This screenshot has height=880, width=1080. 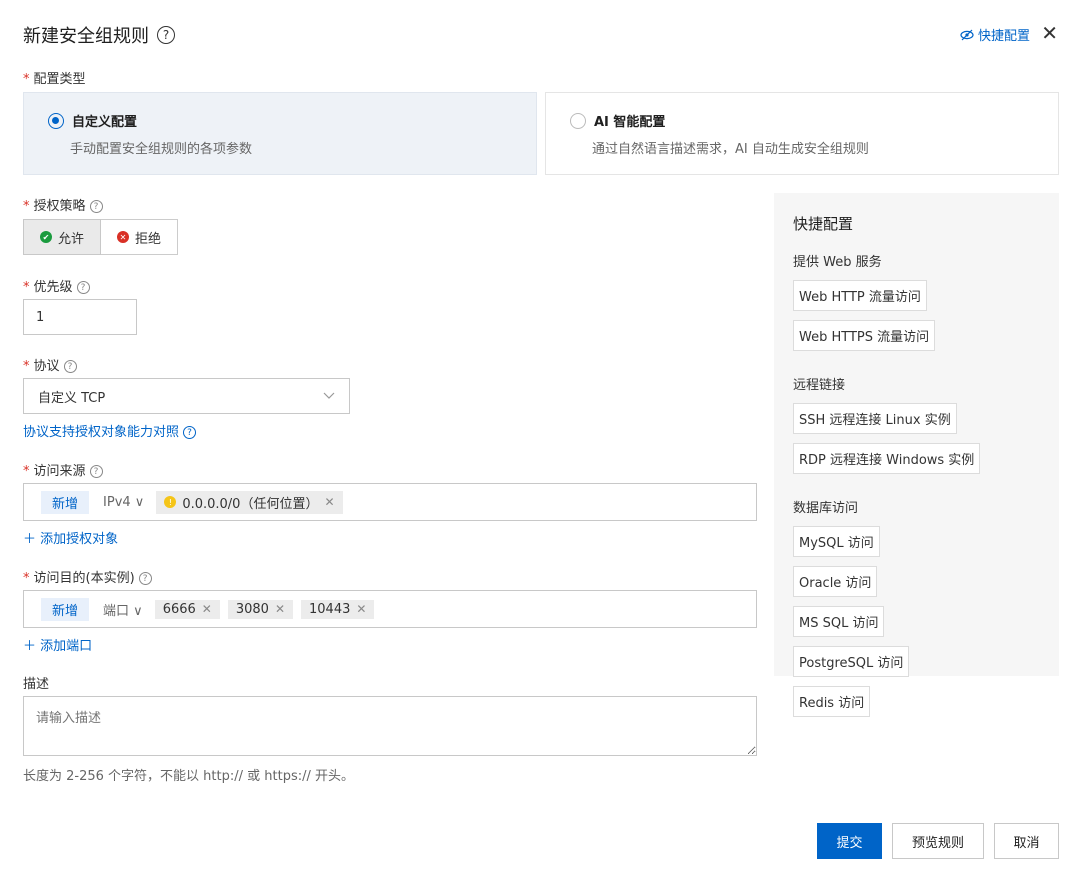 I want to click on dialog-title: 新建安全组规则 ?, so click(x=99, y=35).